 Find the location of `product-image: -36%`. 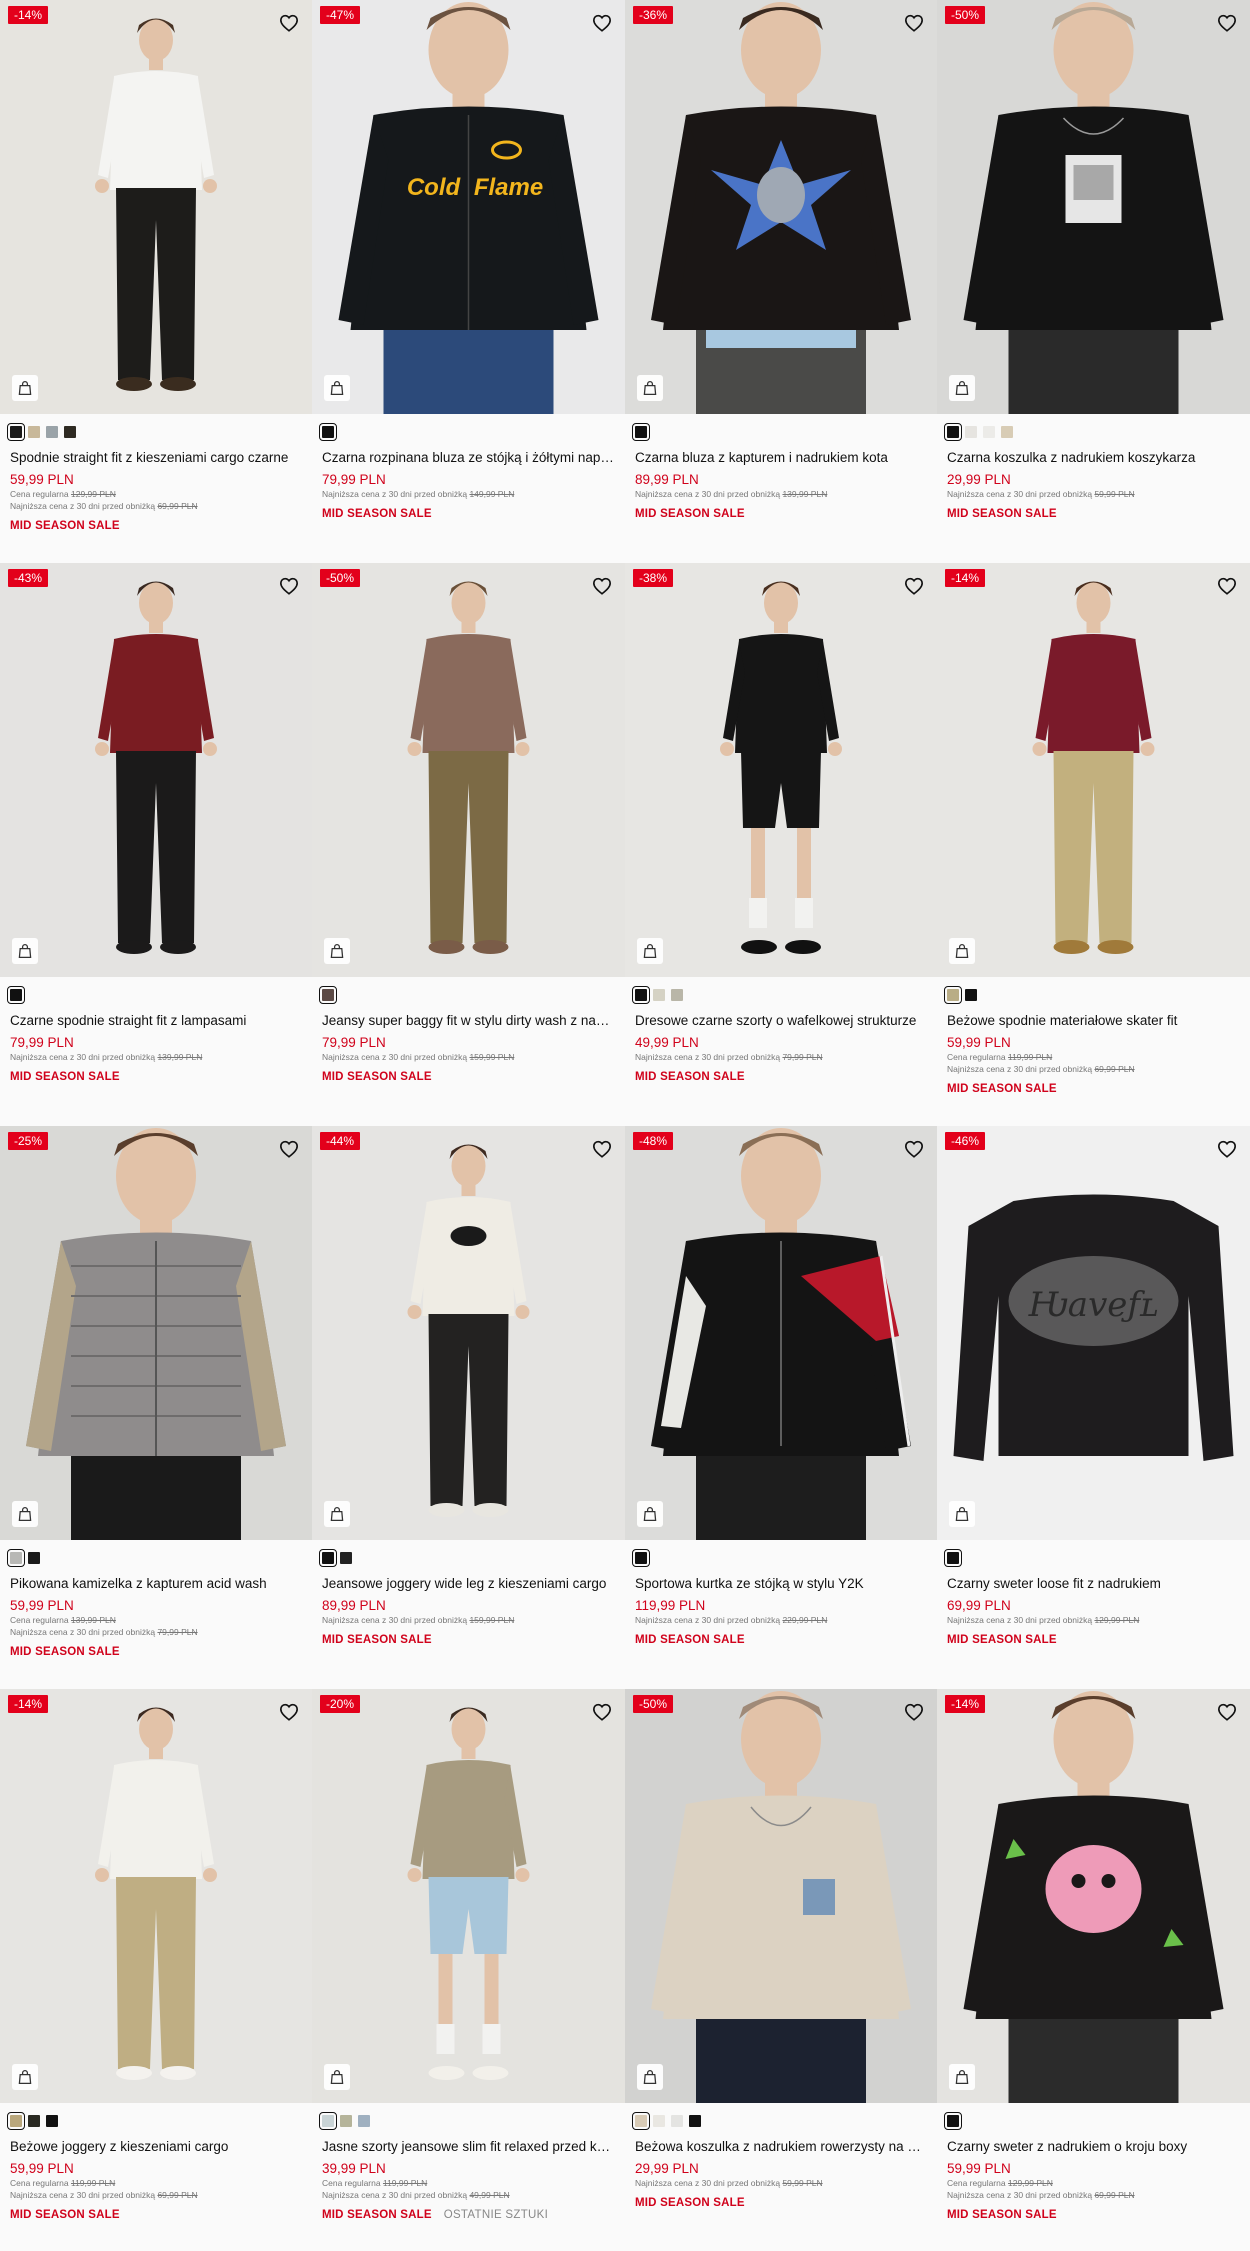

product-image: -36% is located at coordinates (781, 207).